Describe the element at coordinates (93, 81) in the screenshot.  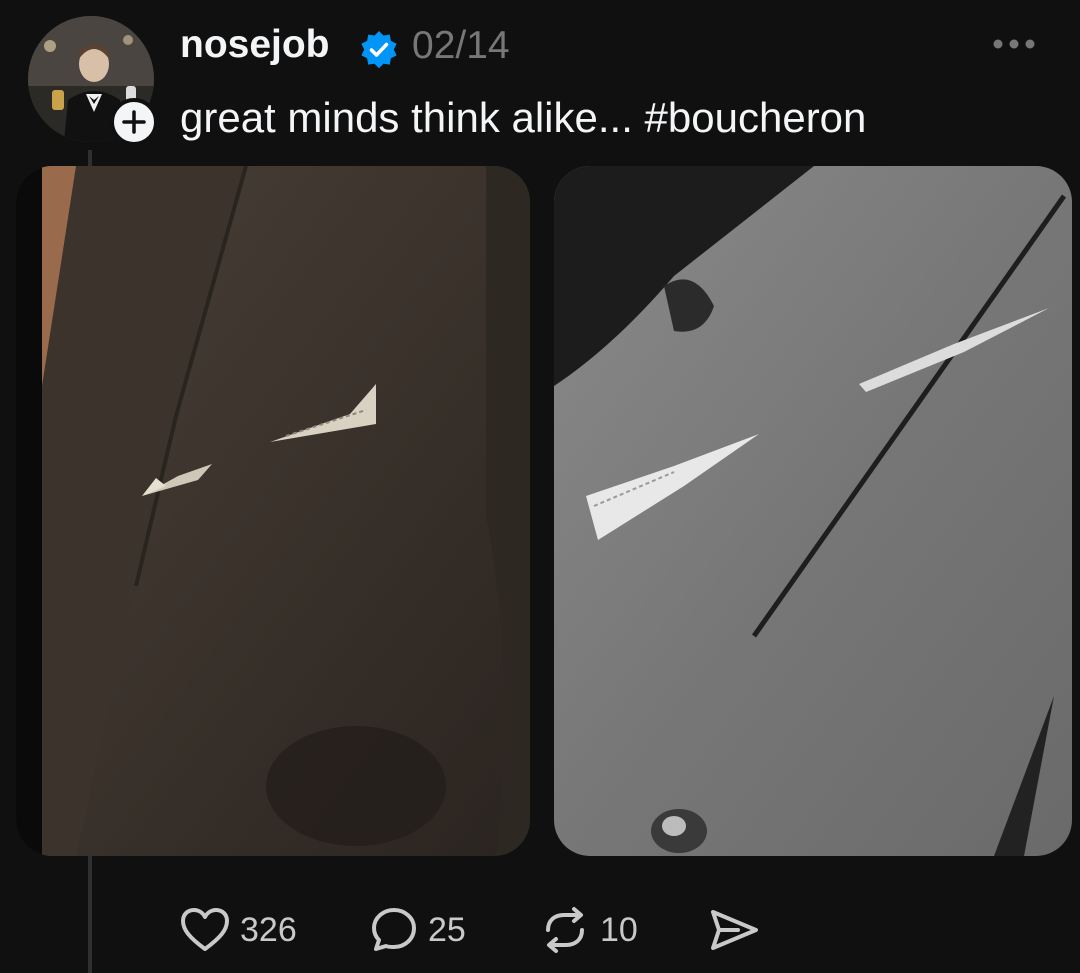
I see `avatar-container` at that location.